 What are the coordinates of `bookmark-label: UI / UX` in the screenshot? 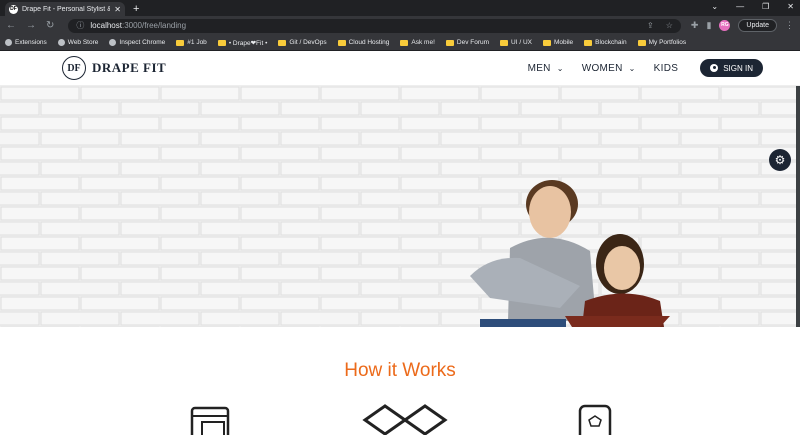 It's located at (521, 42).